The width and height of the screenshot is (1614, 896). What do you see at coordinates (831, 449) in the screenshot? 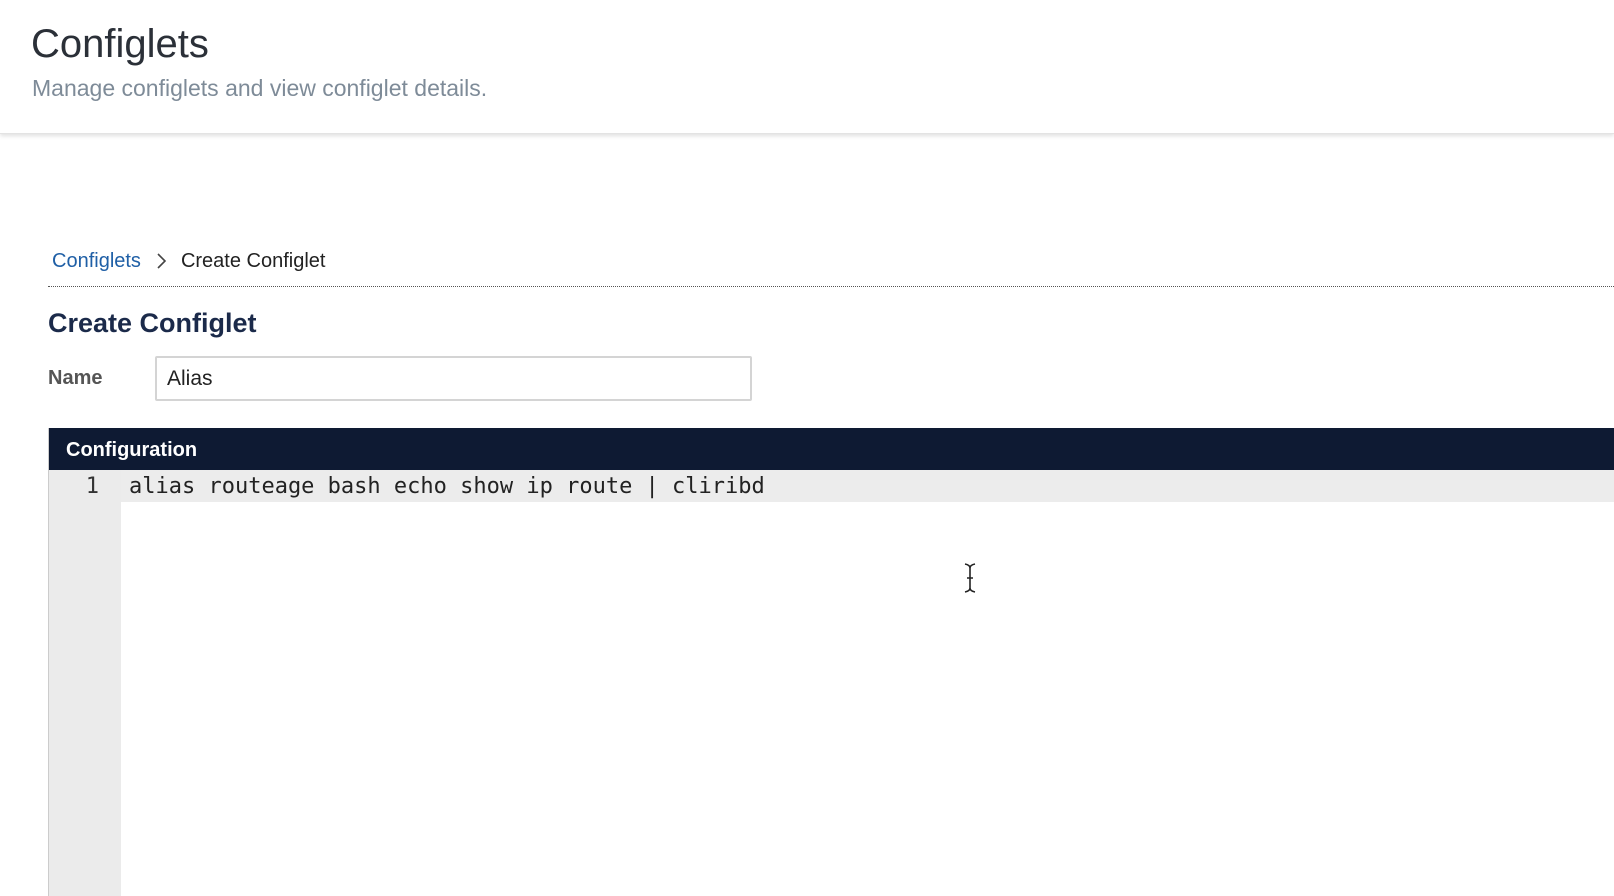
I see `configuration-header: Configuration` at bounding box center [831, 449].